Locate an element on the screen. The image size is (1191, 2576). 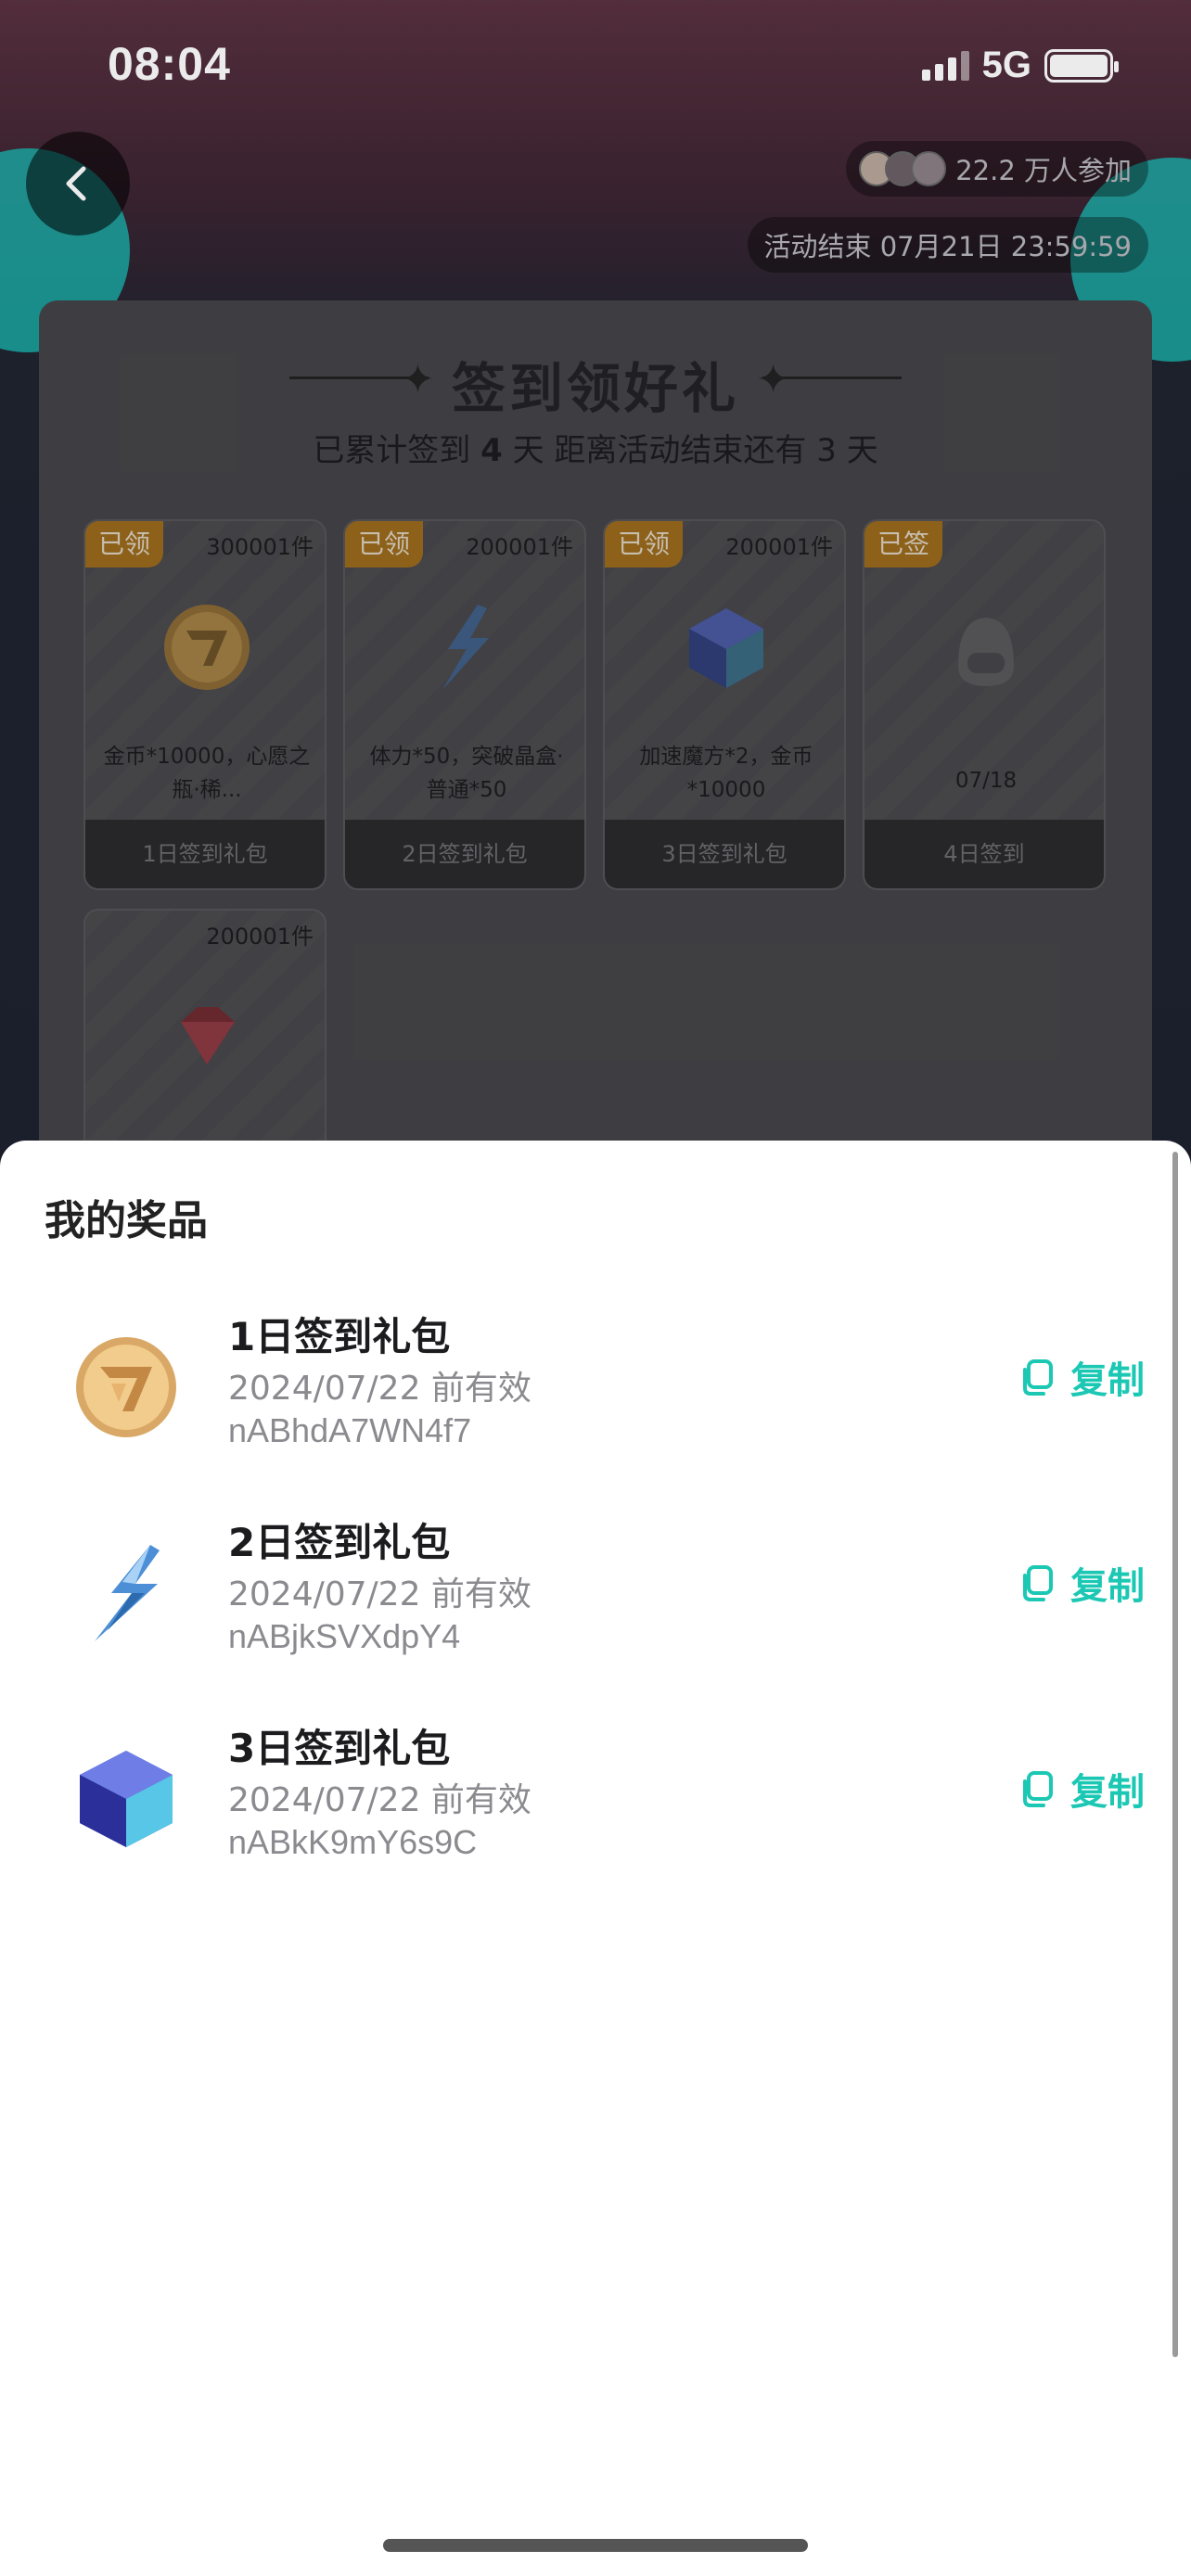
prize-name: 2日签到礼包 is located at coordinates (339, 1542).